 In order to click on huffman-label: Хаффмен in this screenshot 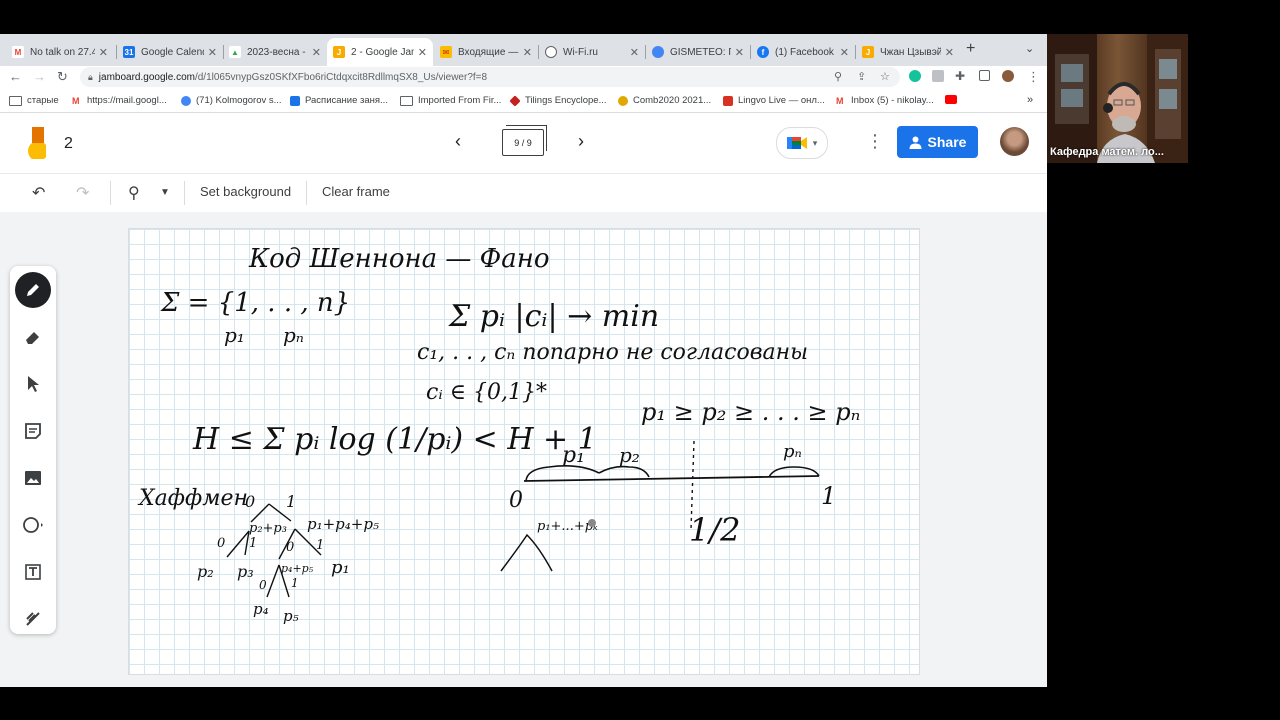, I will do `click(192, 498)`.